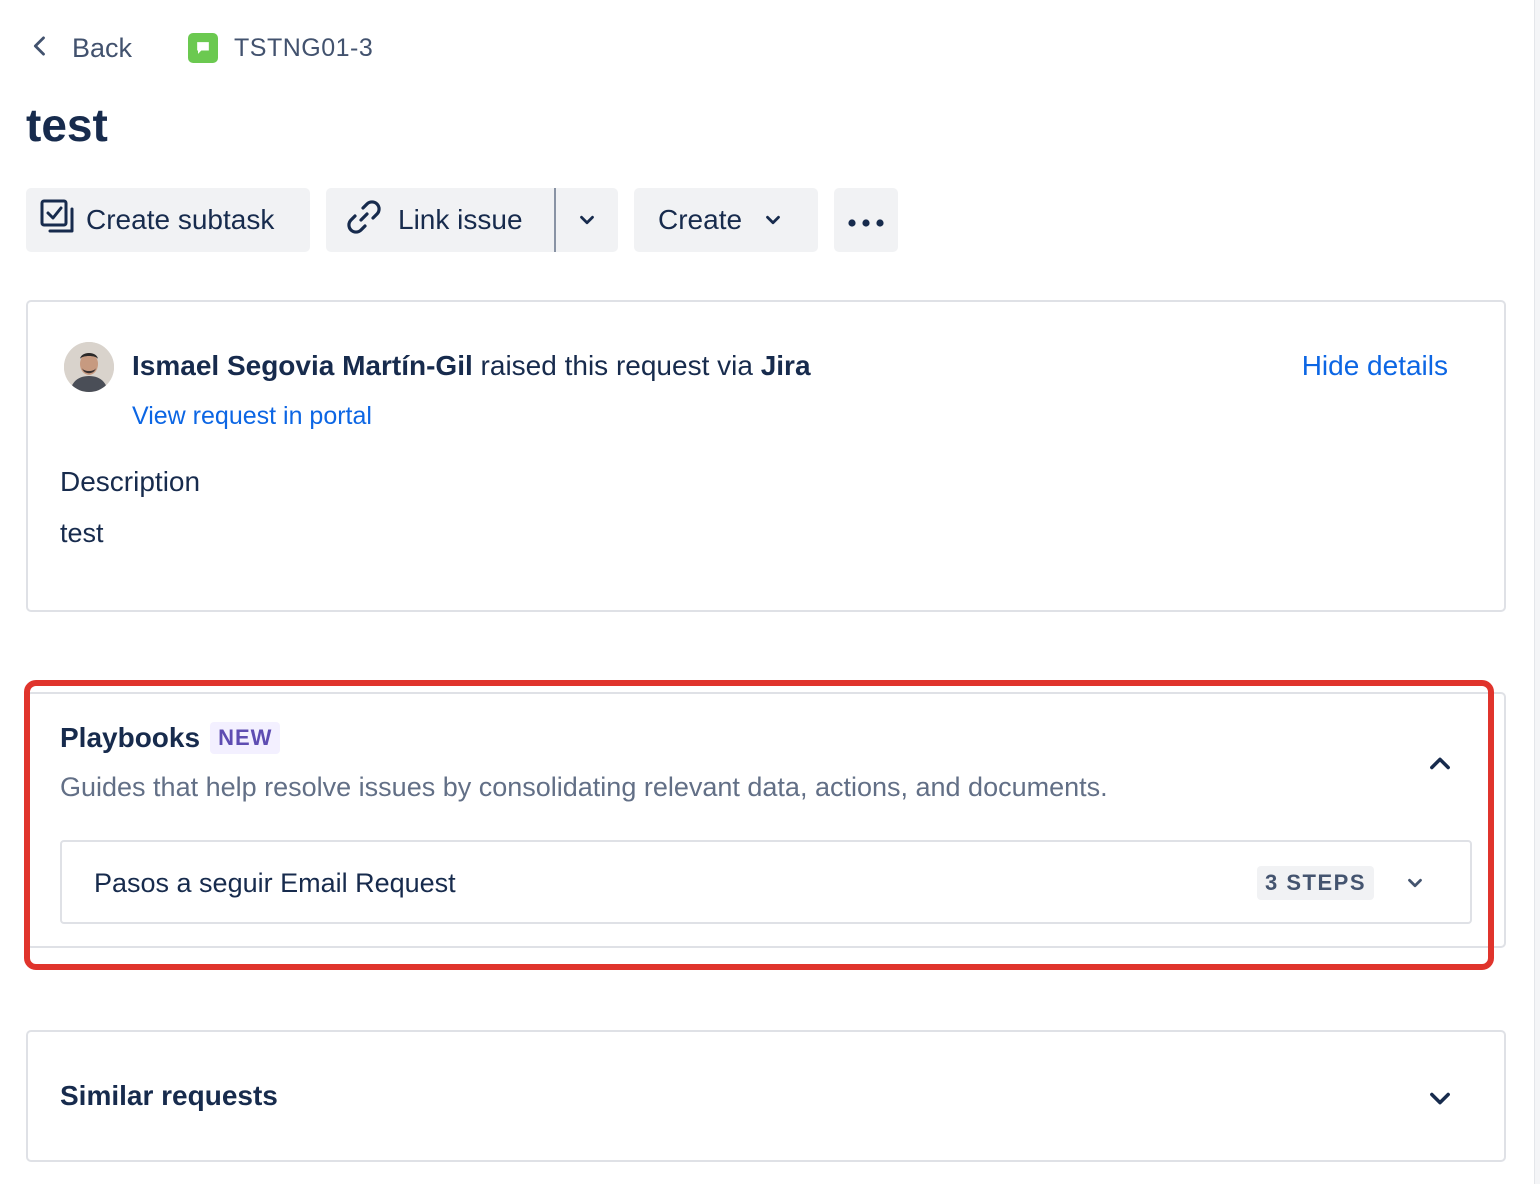  I want to click on back-label: Back, so click(102, 47).